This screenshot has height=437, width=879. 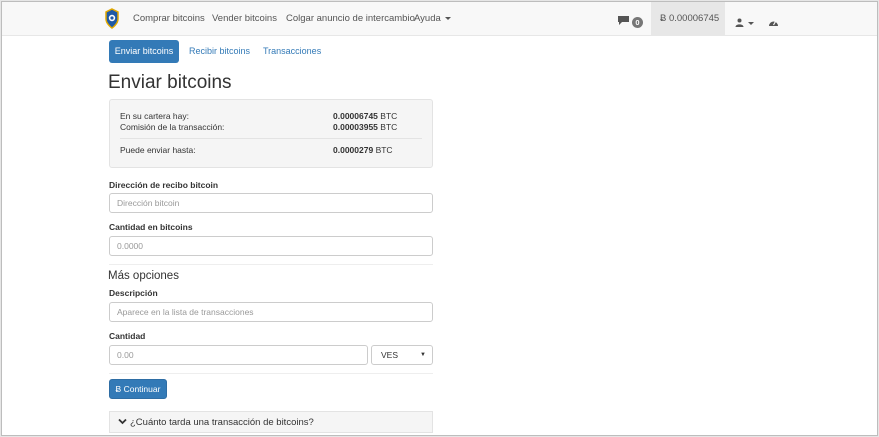 What do you see at coordinates (127, 336) in the screenshot?
I see `fiat-amount-label: Cantidad` at bounding box center [127, 336].